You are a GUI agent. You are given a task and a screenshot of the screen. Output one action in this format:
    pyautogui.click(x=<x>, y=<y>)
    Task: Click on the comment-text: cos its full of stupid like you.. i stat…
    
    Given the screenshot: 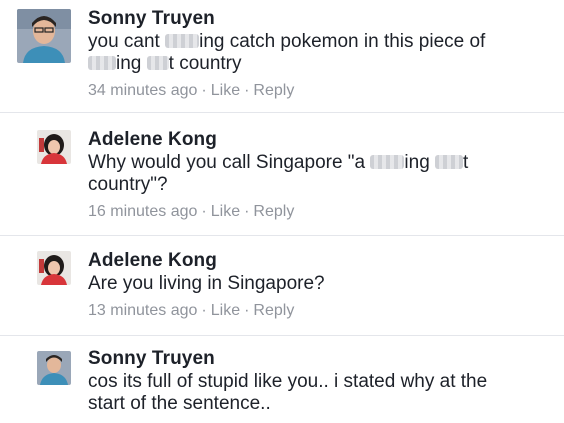 What is the action you would take?
    pyautogui.click(x=288, y=392)
    